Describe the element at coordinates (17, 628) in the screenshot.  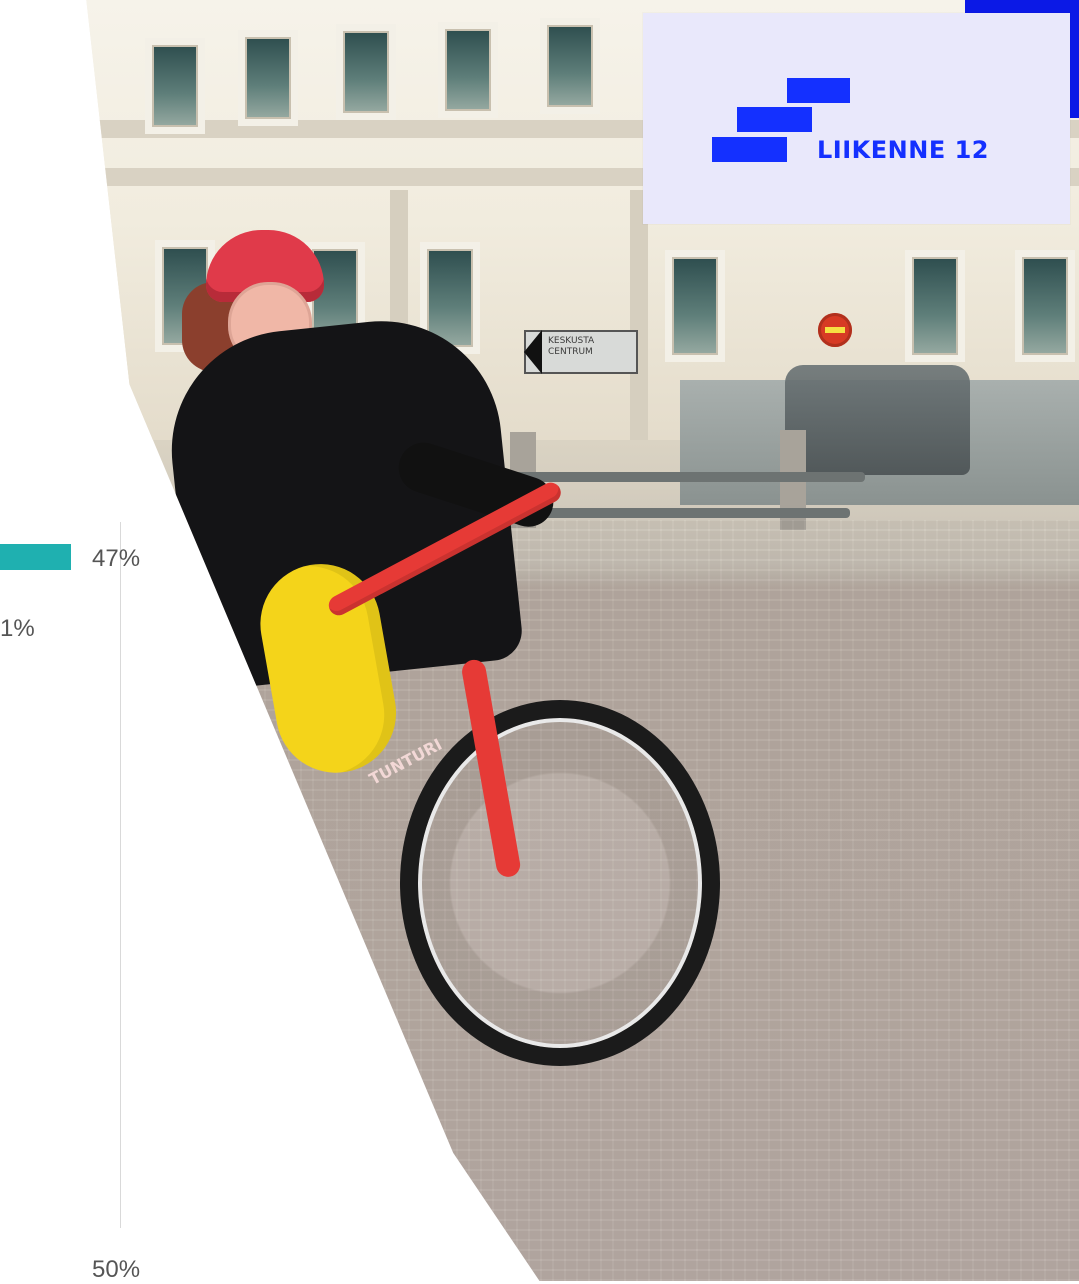
I see `chart-partial-value-label: 1%` at that location.